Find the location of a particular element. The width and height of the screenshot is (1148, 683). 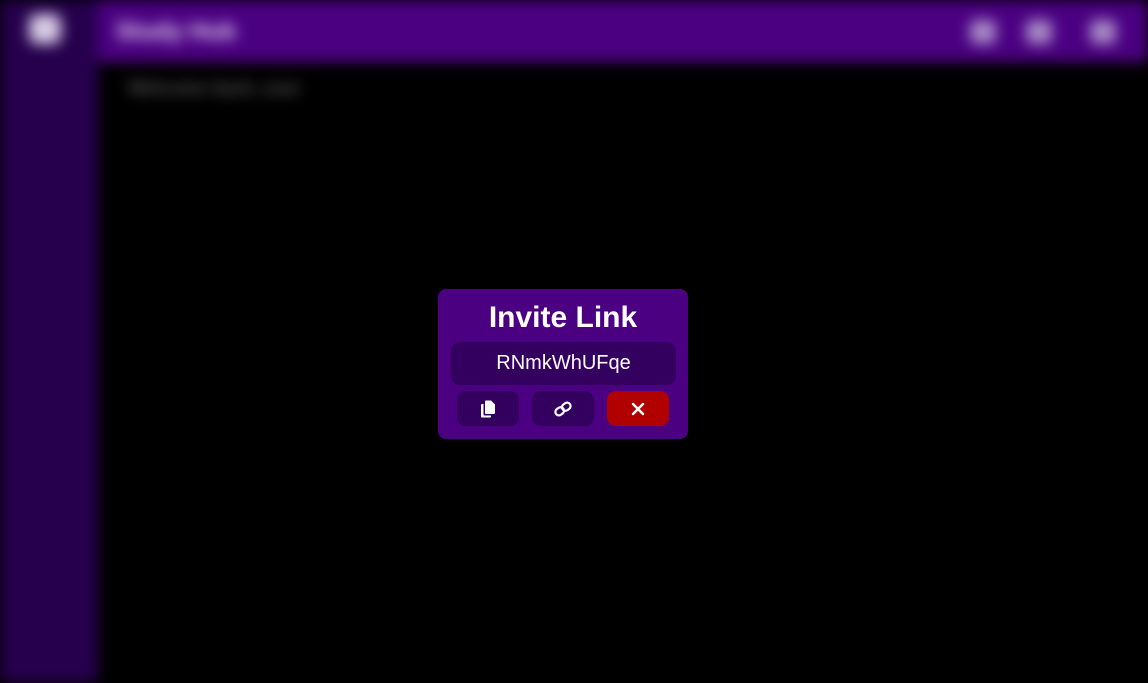

content-heading: Welcome back, user is located at coordinates (214, 88).